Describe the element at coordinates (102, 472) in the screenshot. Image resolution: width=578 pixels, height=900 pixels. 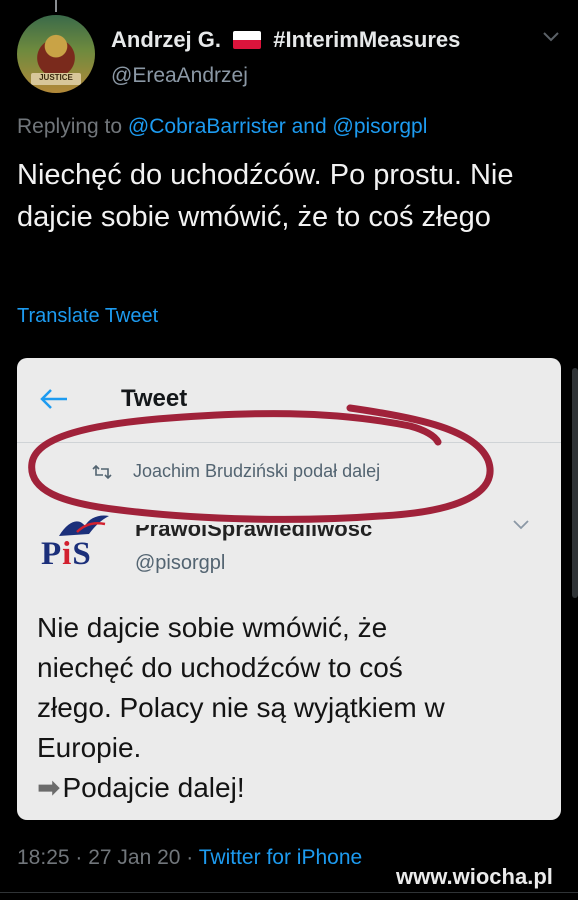
I see `retweet-icon` at that location.